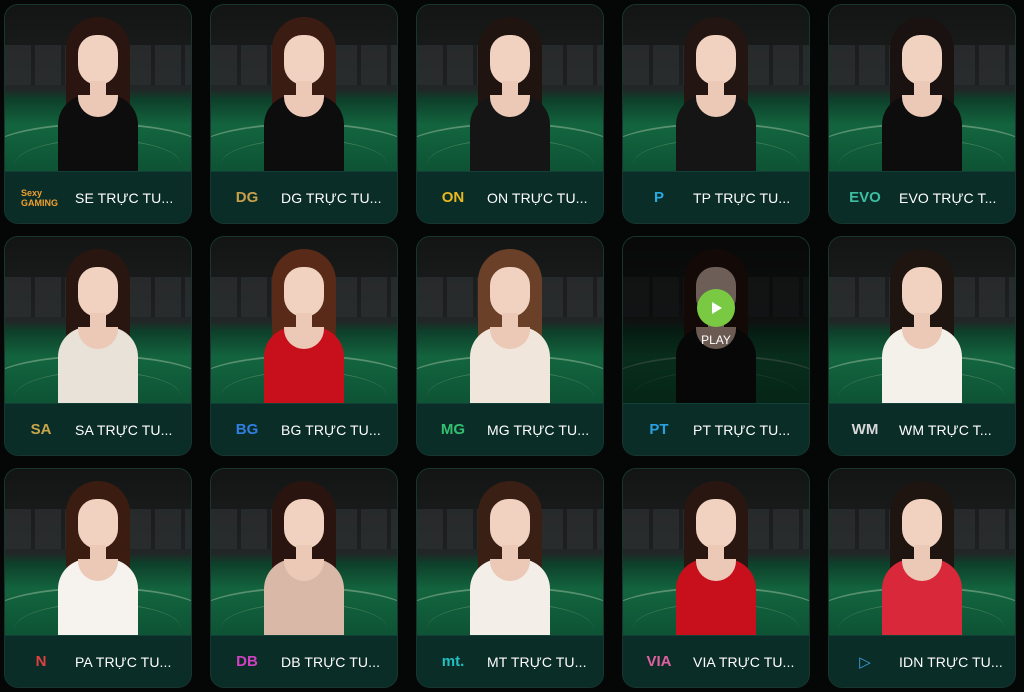 This screenshot has width=1024, height=692. I want to click on sa-gaming-logo: SA, so click(41, 429).